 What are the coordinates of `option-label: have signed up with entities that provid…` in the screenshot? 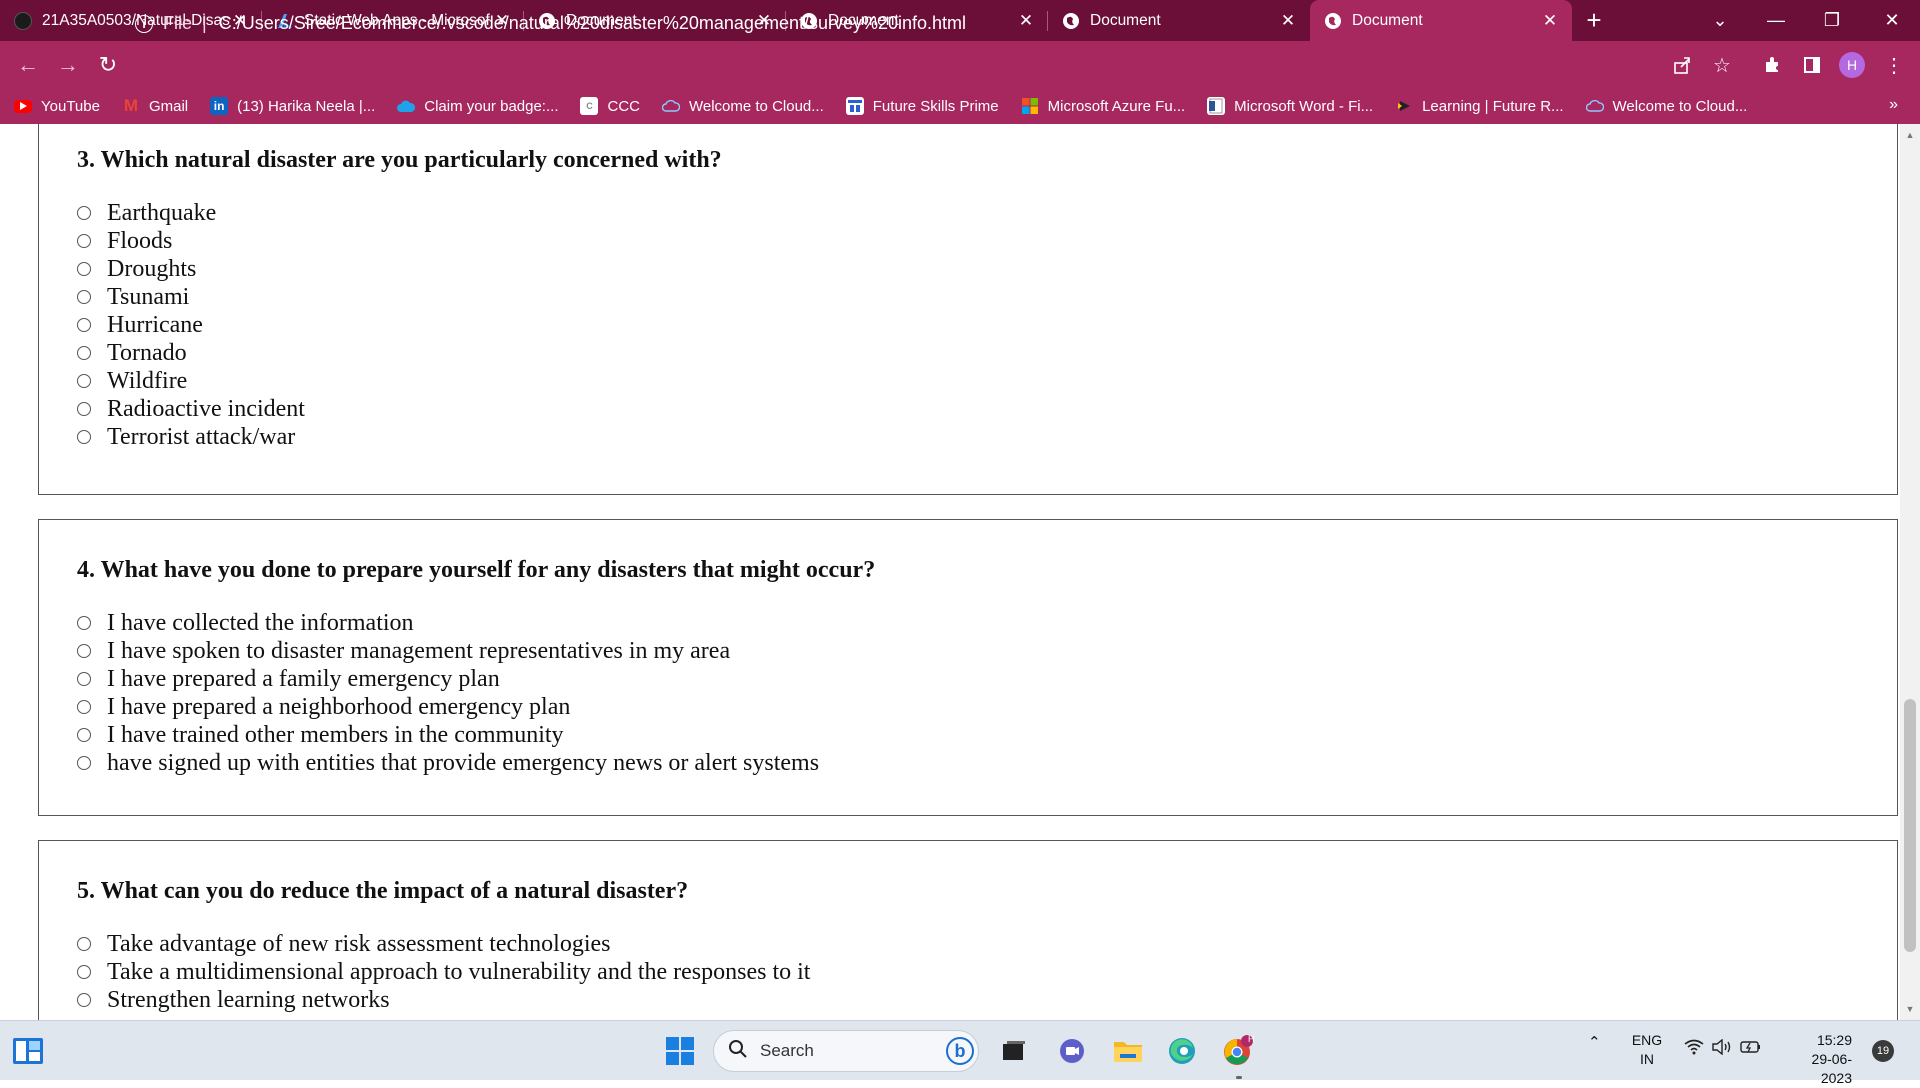 It's located at (463, 762).